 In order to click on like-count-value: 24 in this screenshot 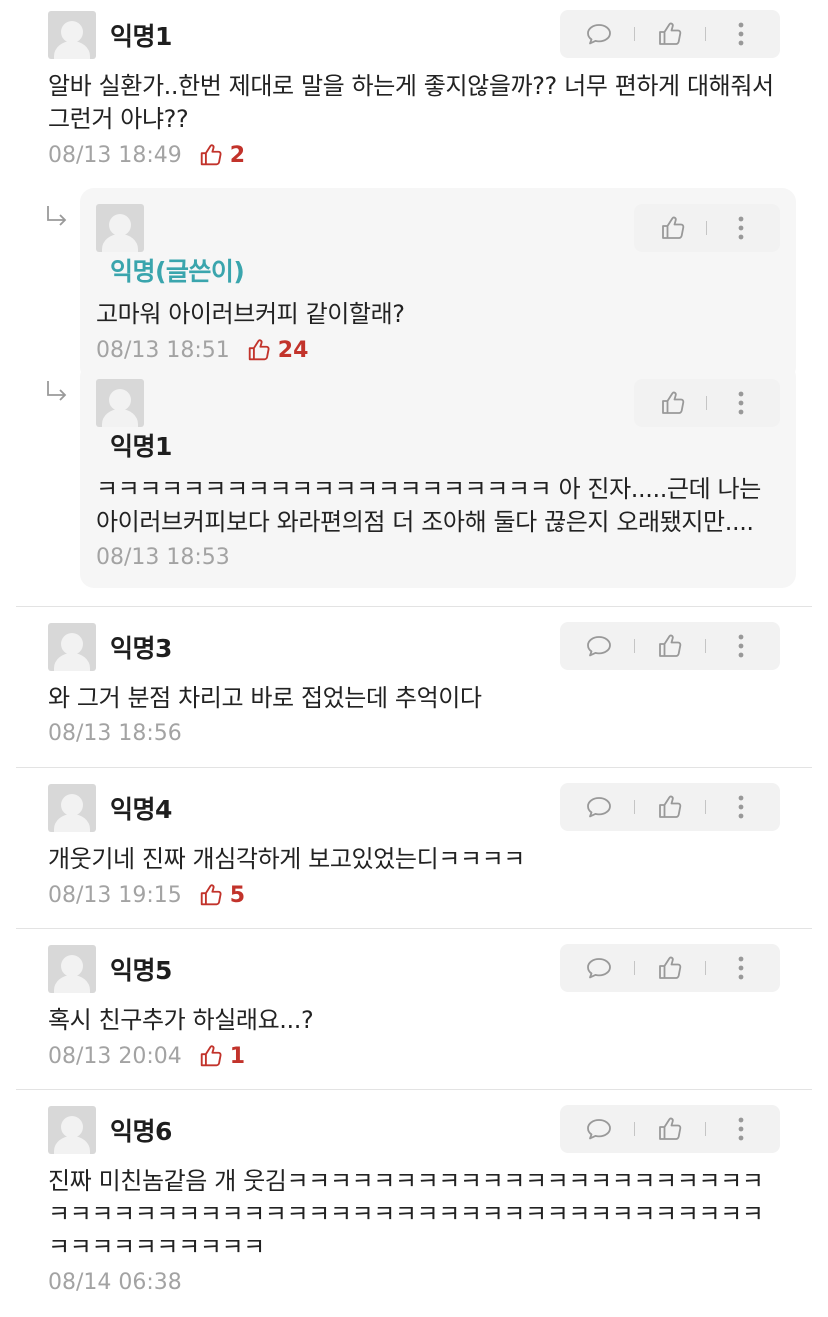, I will do `click(293, 350)`.